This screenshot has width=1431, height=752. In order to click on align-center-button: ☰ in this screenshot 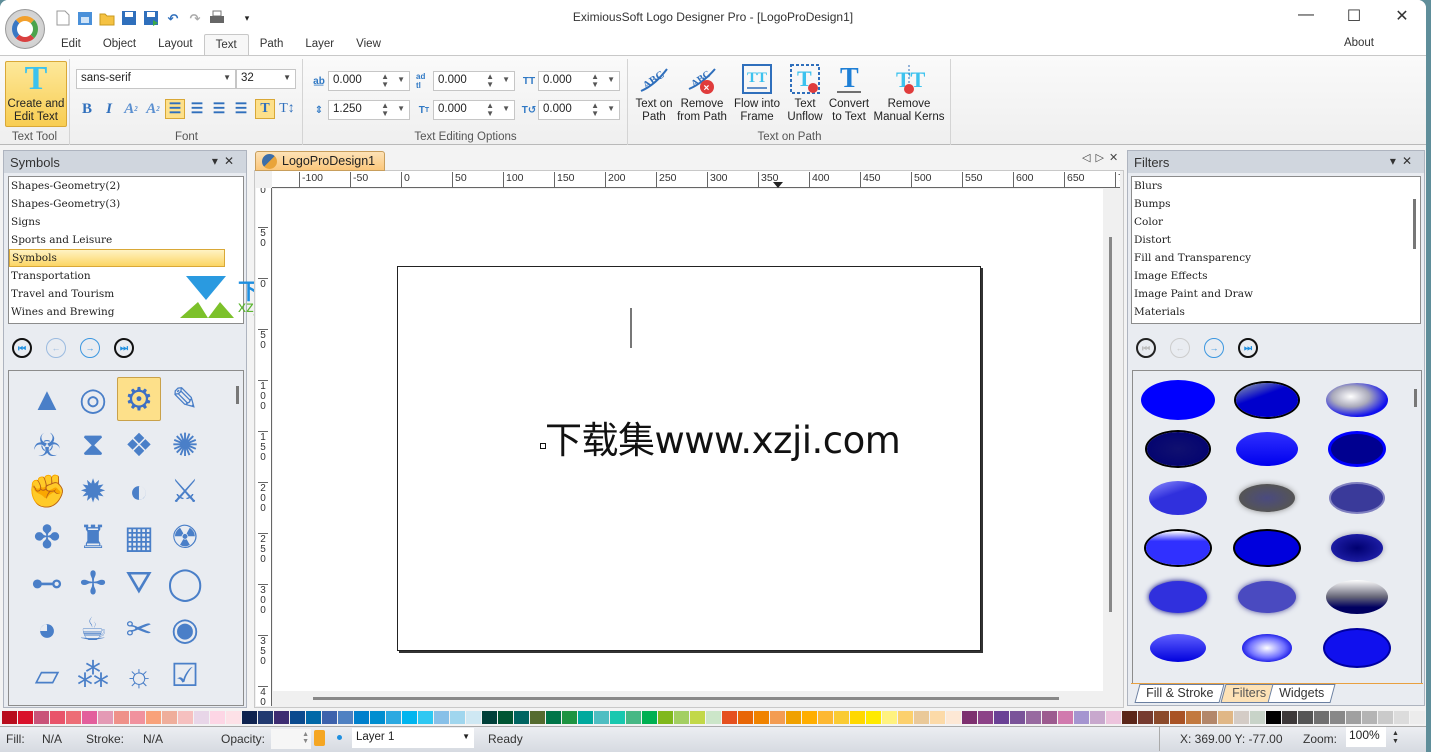, I will do `click(197, 109)`.